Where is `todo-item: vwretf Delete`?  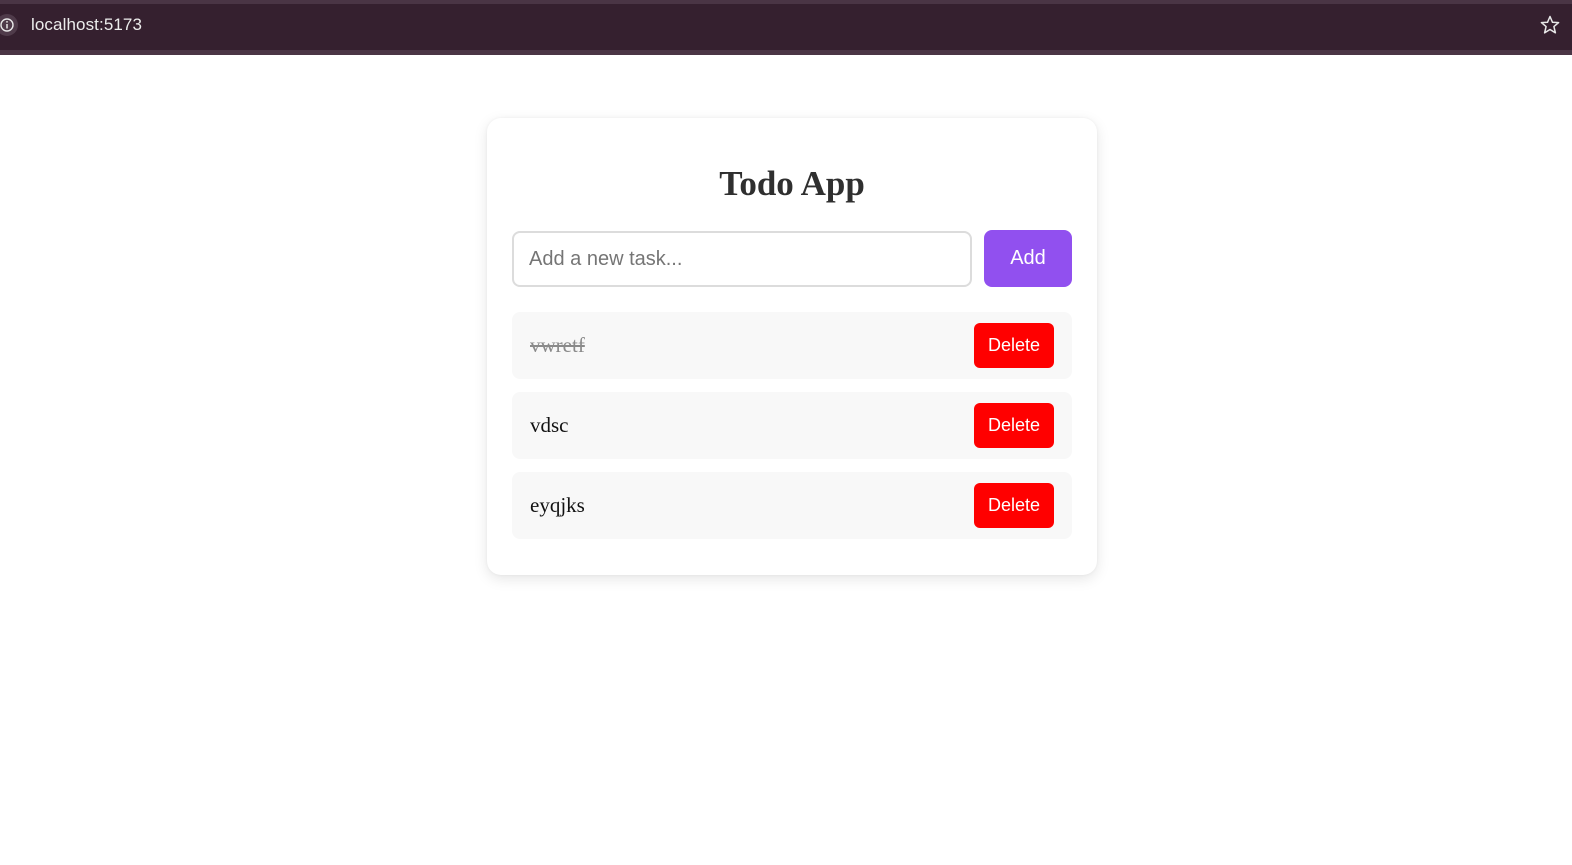 todo-item: vwretf Delete is located at coordinates (792, 345).